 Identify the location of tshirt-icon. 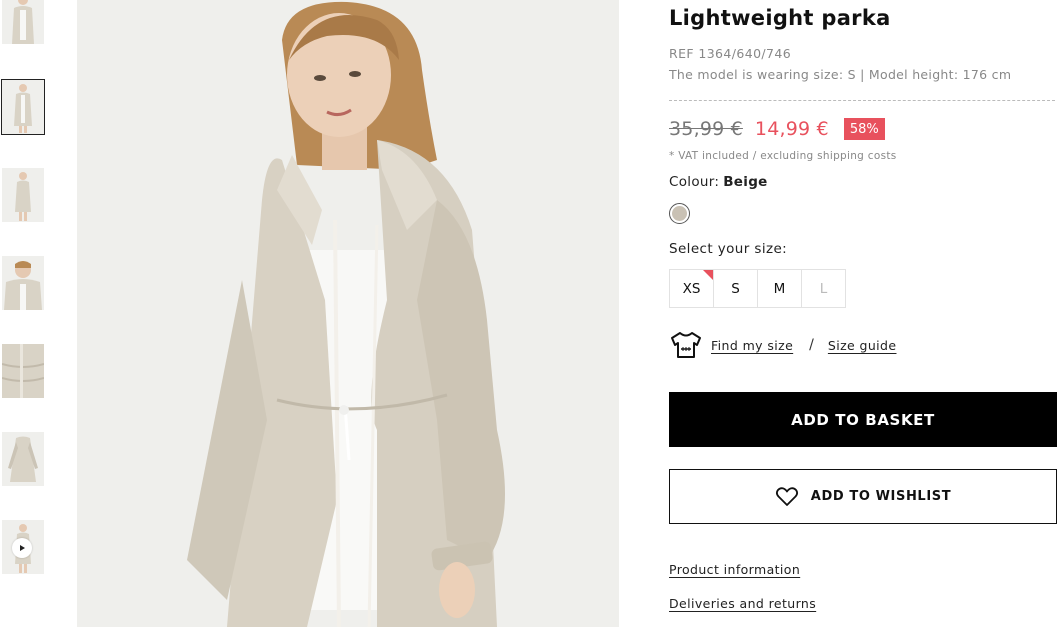
(686, 345).